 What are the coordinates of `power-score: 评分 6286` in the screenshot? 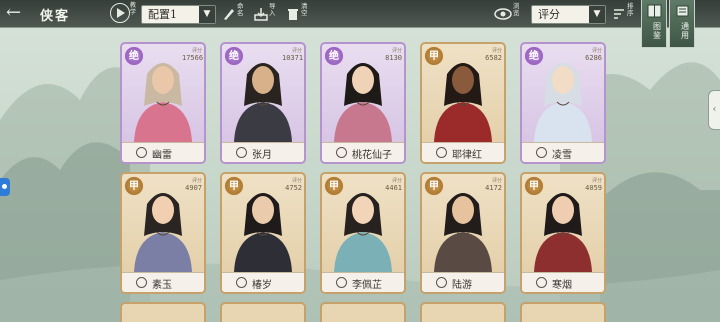 It's located at (592, 55).